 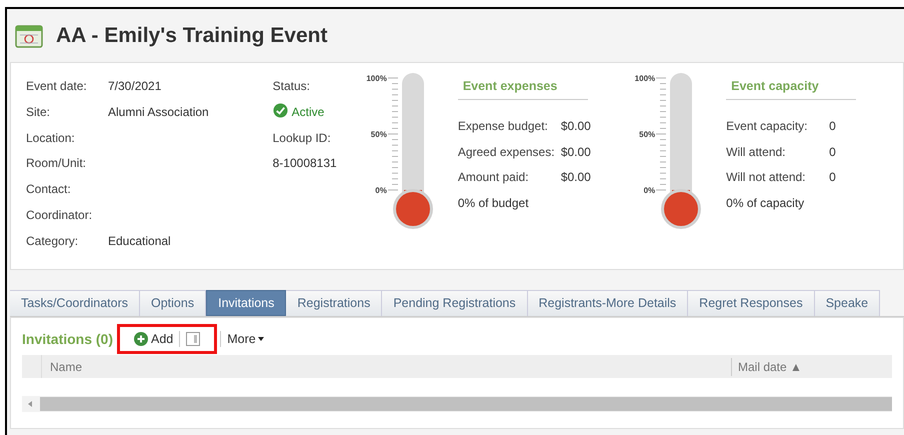 What do you see at coordinates (494, 203) in the screenshot?
I see `gauge-summary: 0% of budget` at bounding box center [494, 203].